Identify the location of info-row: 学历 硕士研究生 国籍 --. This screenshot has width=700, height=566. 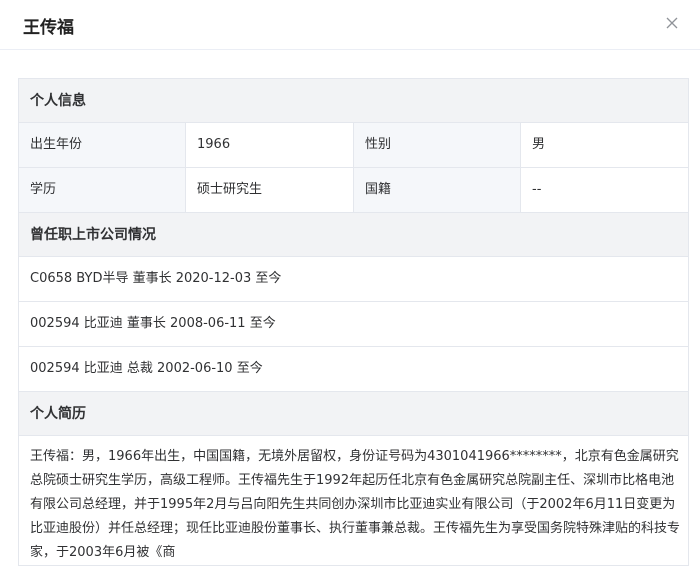
(353, 190).